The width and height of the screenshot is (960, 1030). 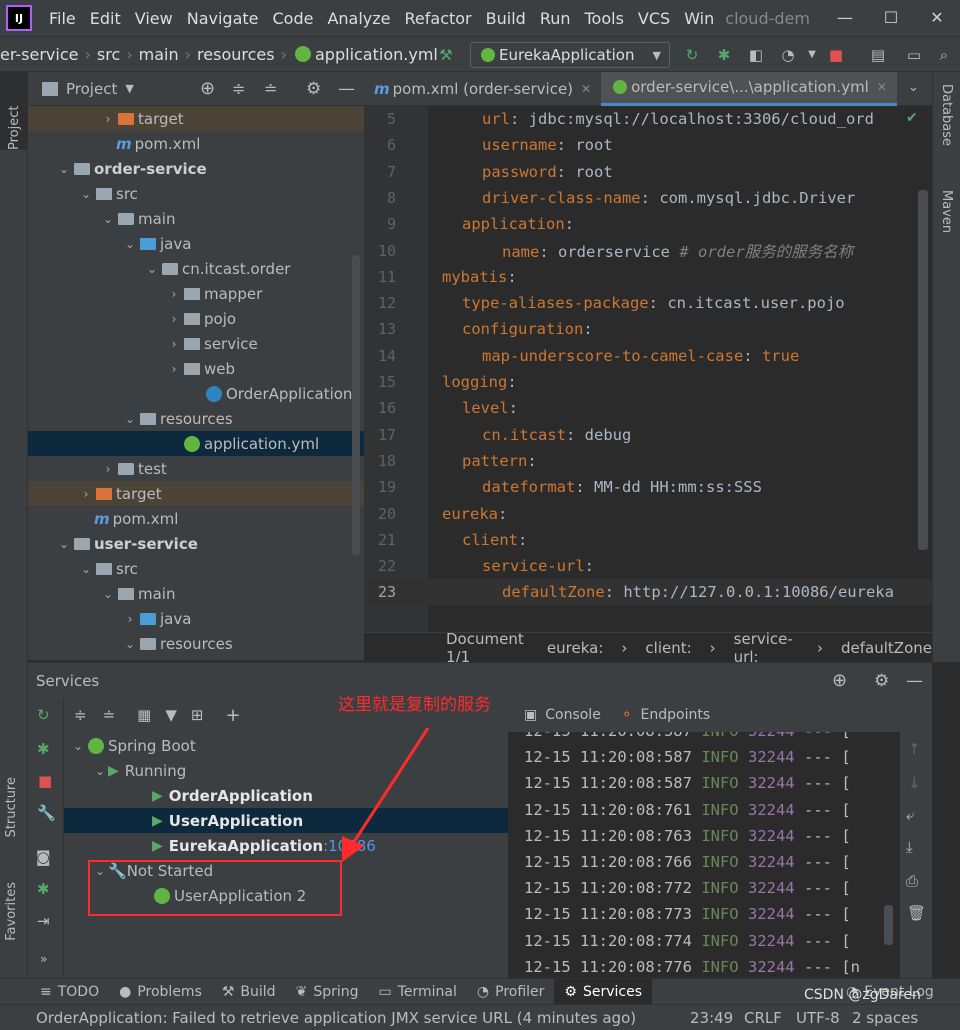 I want to click on gear-icon: ⚙, so click(x=313, y=89).